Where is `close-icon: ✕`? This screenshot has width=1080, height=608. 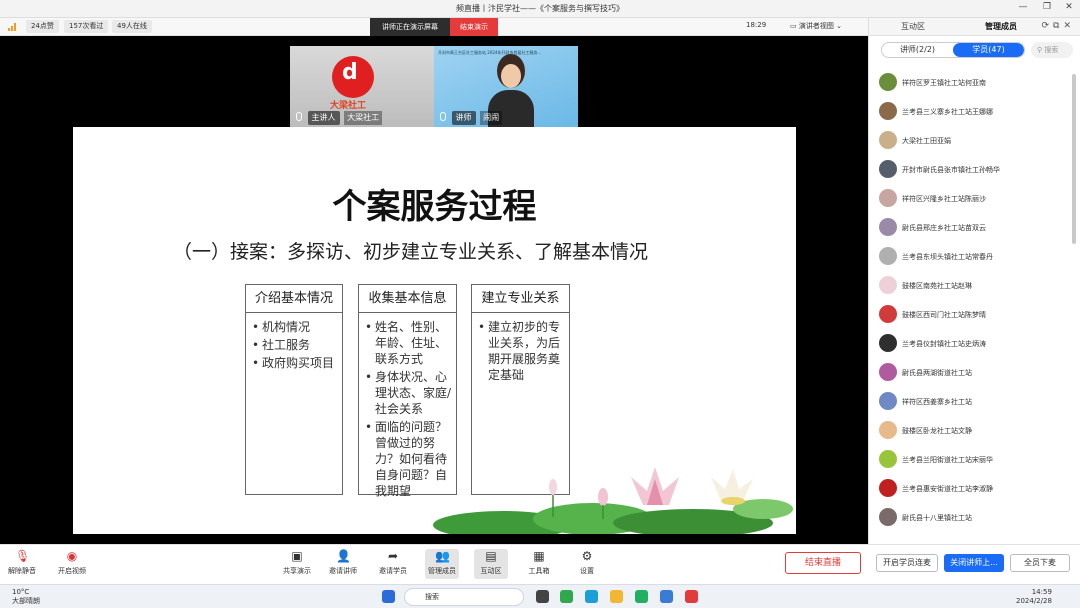 close-icon: ✕ is located at coordinates (1069, 9).